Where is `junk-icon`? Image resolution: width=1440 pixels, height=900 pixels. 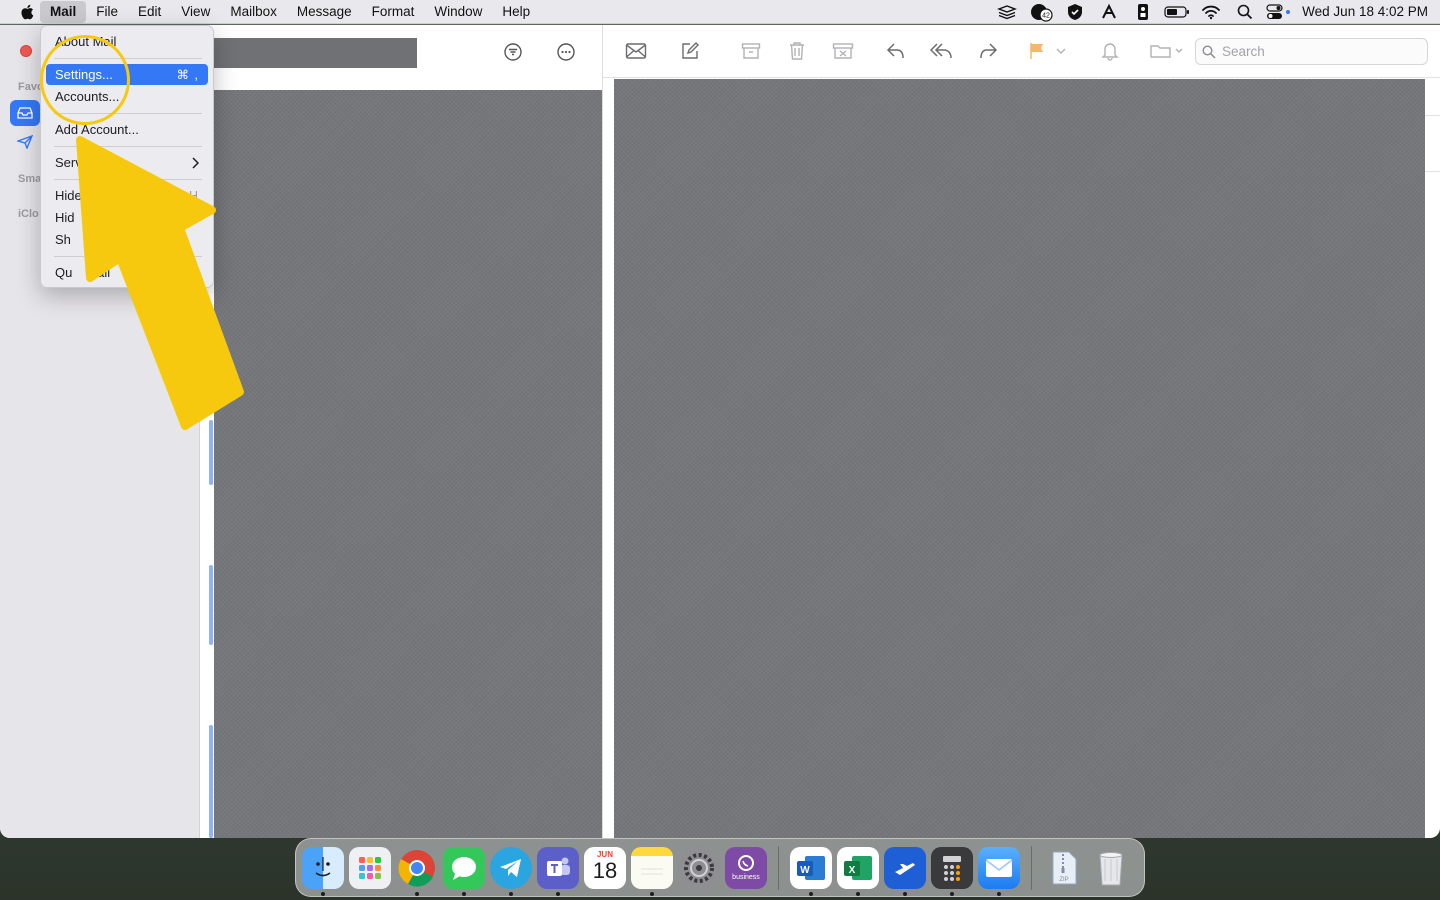 junk-icon is located at coordinates (843, 51).